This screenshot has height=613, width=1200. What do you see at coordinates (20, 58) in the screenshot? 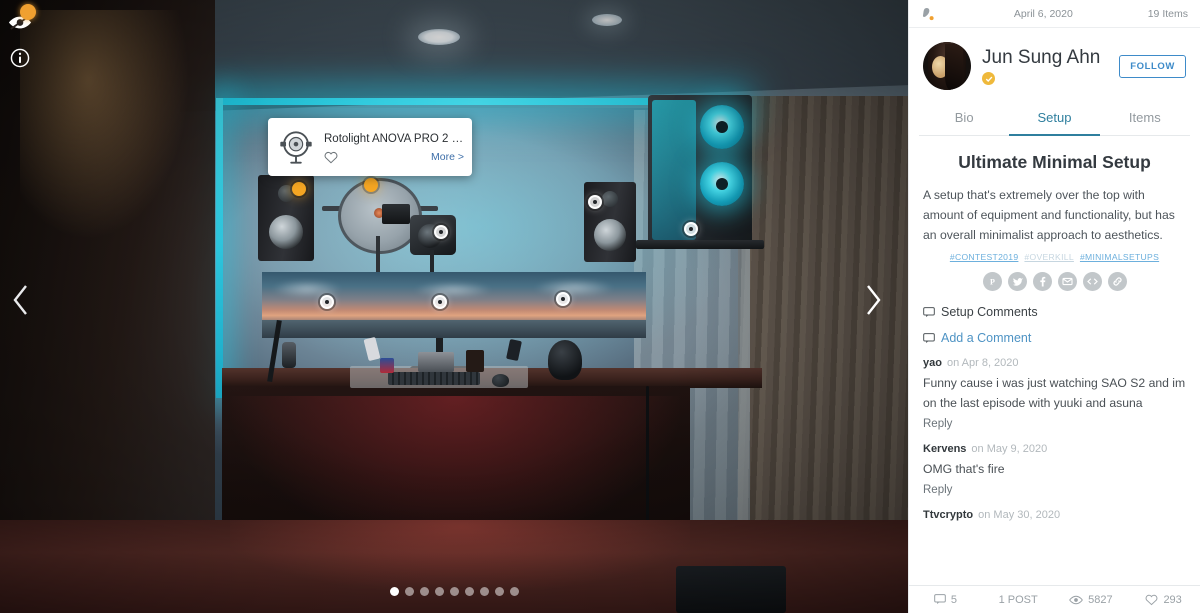
I see `info-icon` at bounding box center [20, 58].